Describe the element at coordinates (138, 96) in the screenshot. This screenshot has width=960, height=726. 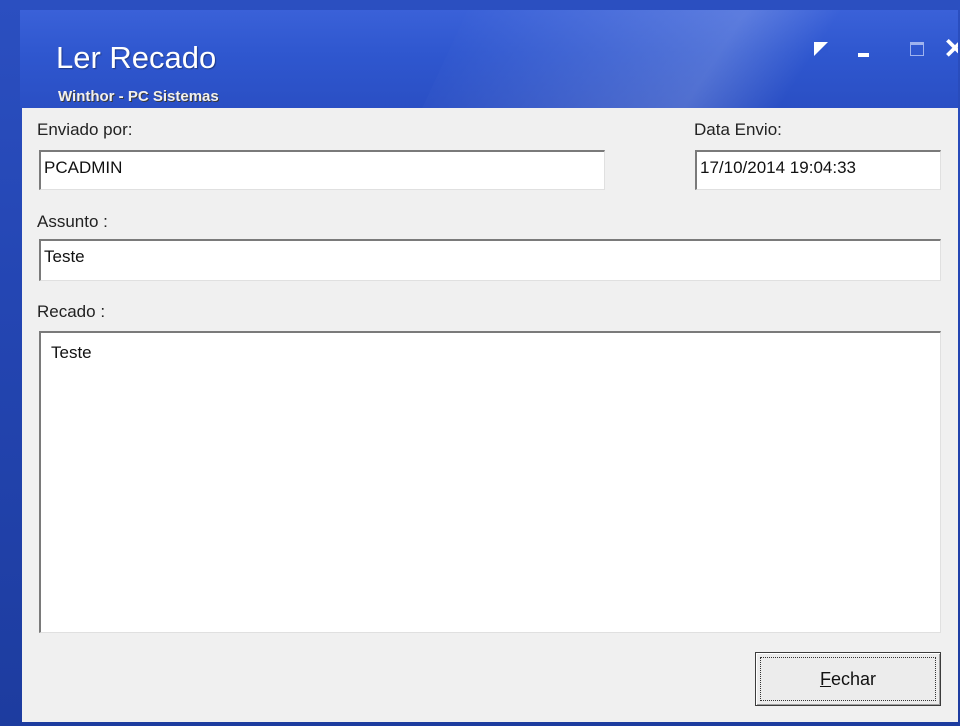
I see `window-subtitle: Winthor - PC Sistemas` at that location.